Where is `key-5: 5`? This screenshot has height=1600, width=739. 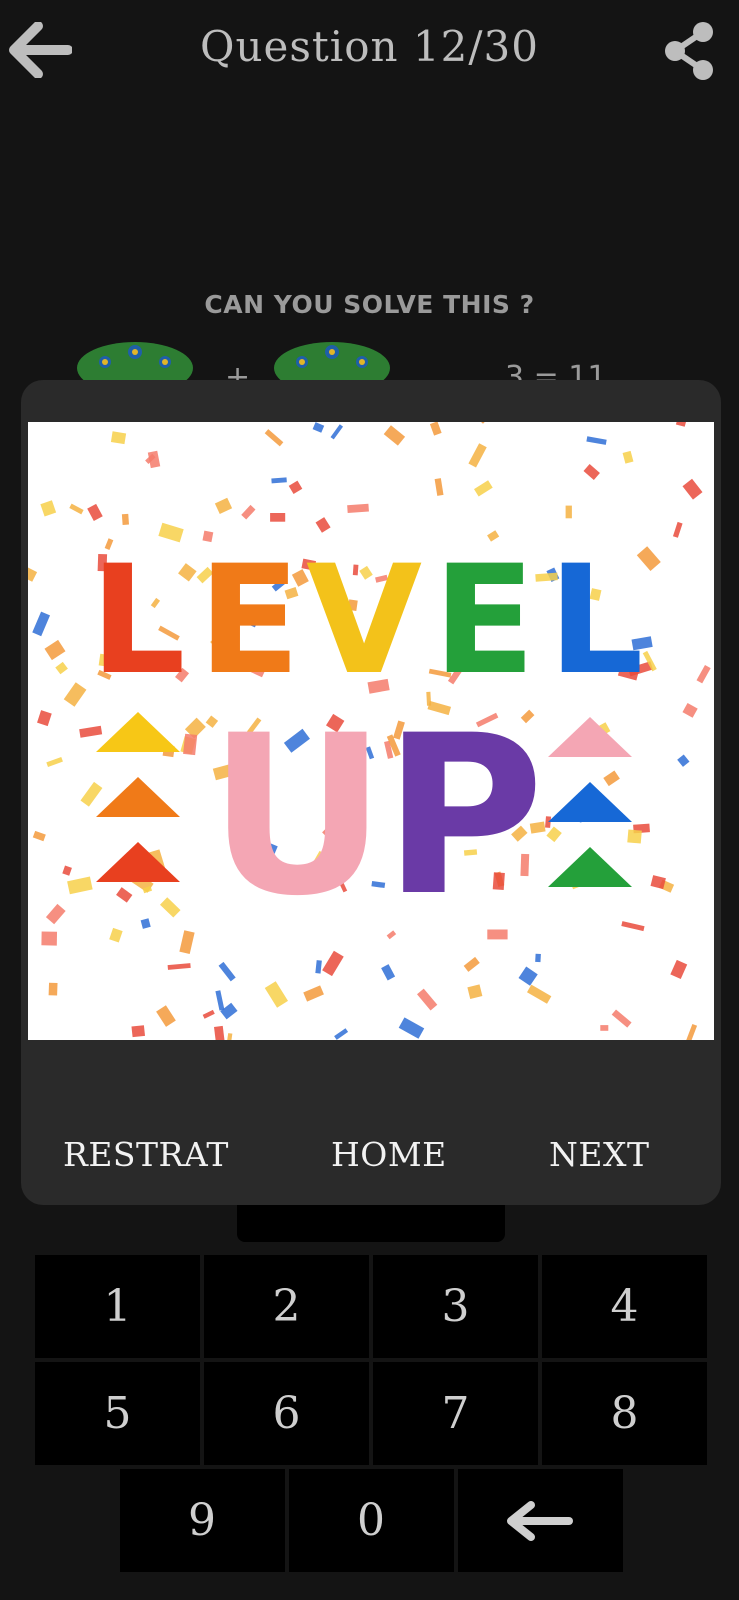
key-5: 5 is located at coordinates (117, 1413).